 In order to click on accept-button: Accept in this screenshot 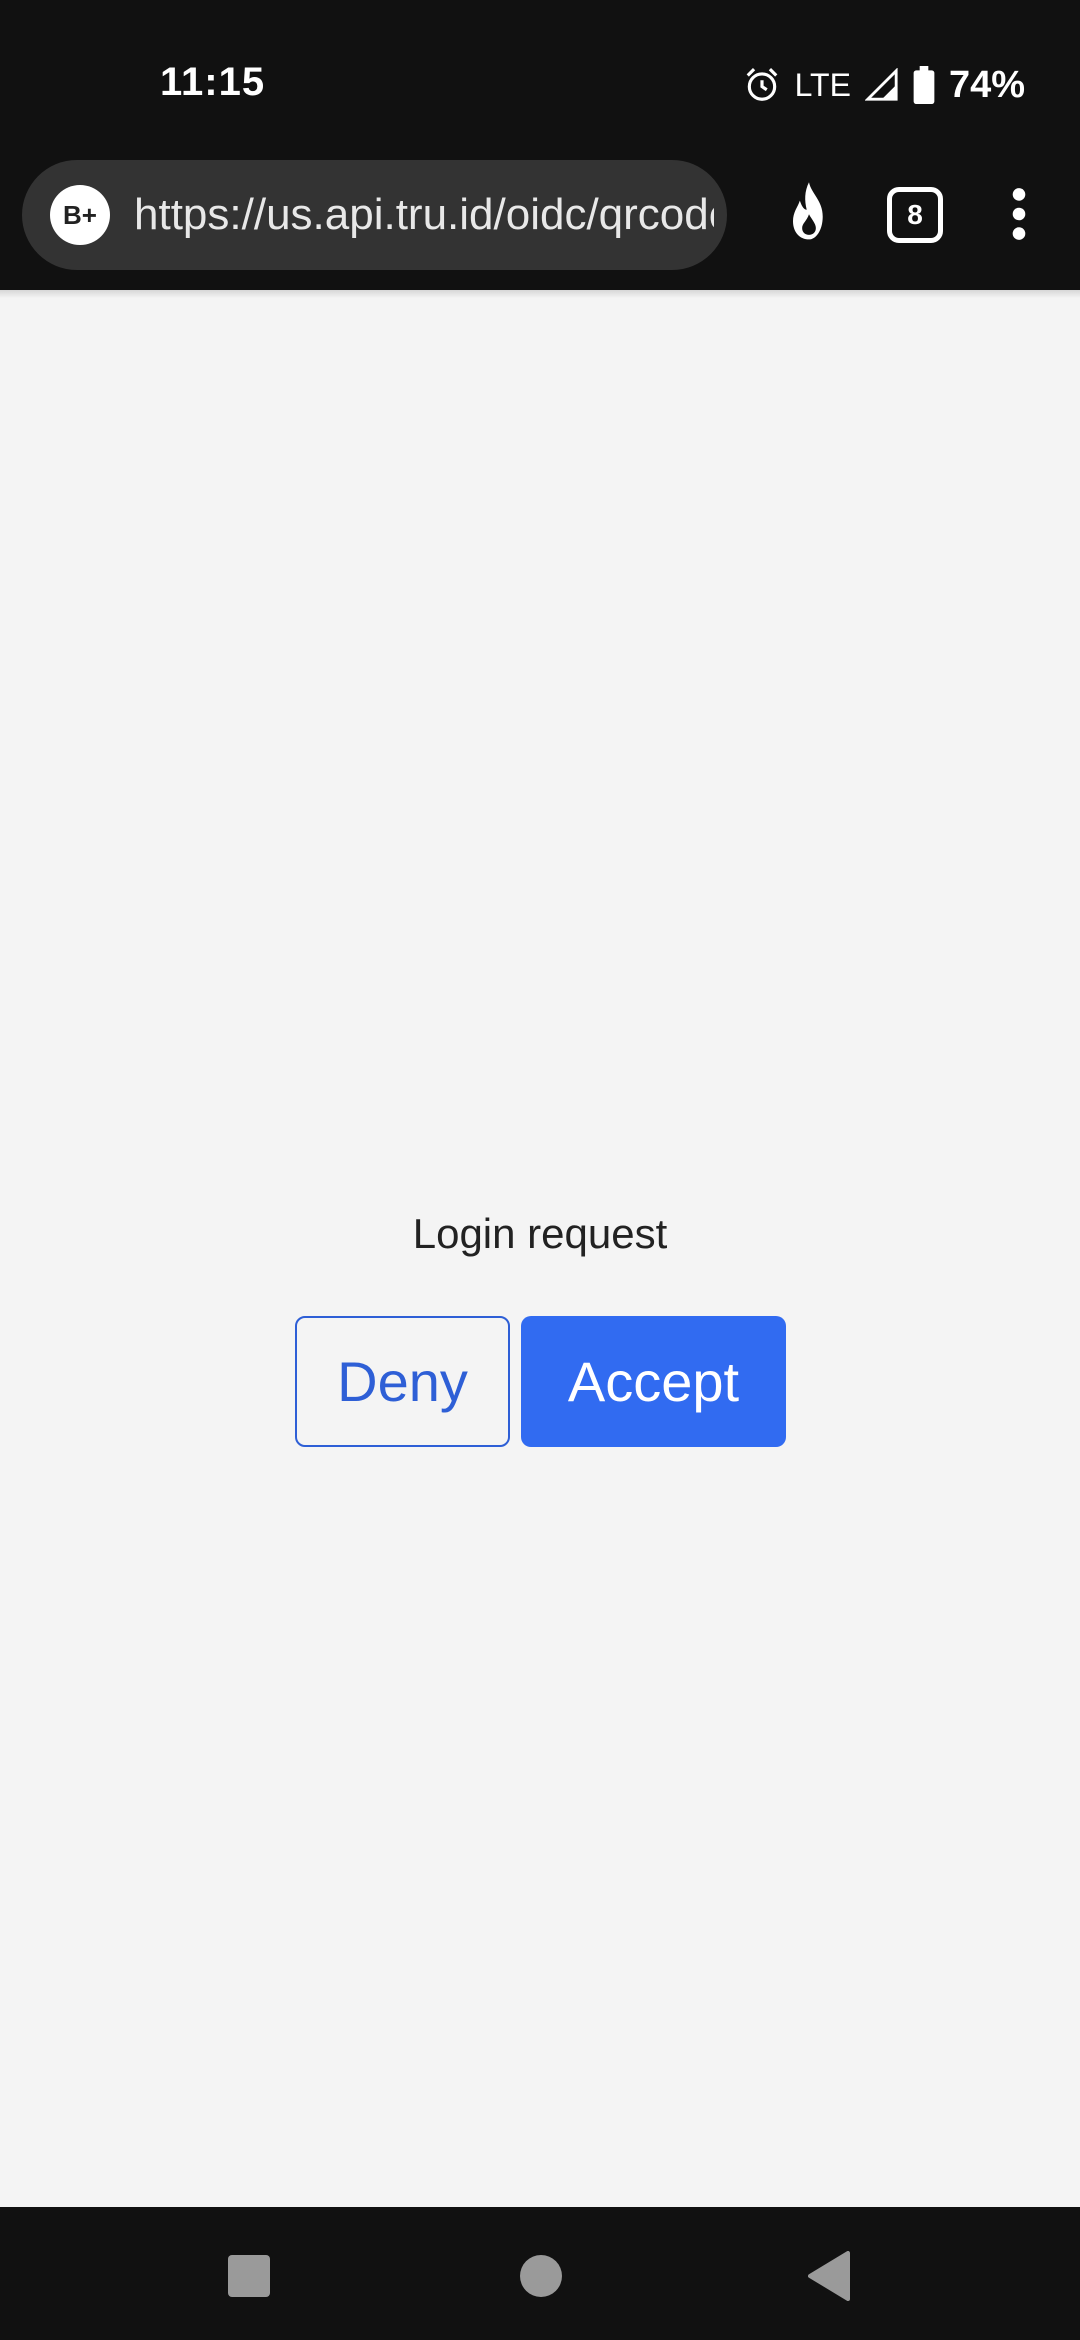, I will do `click(653, 1381)`.